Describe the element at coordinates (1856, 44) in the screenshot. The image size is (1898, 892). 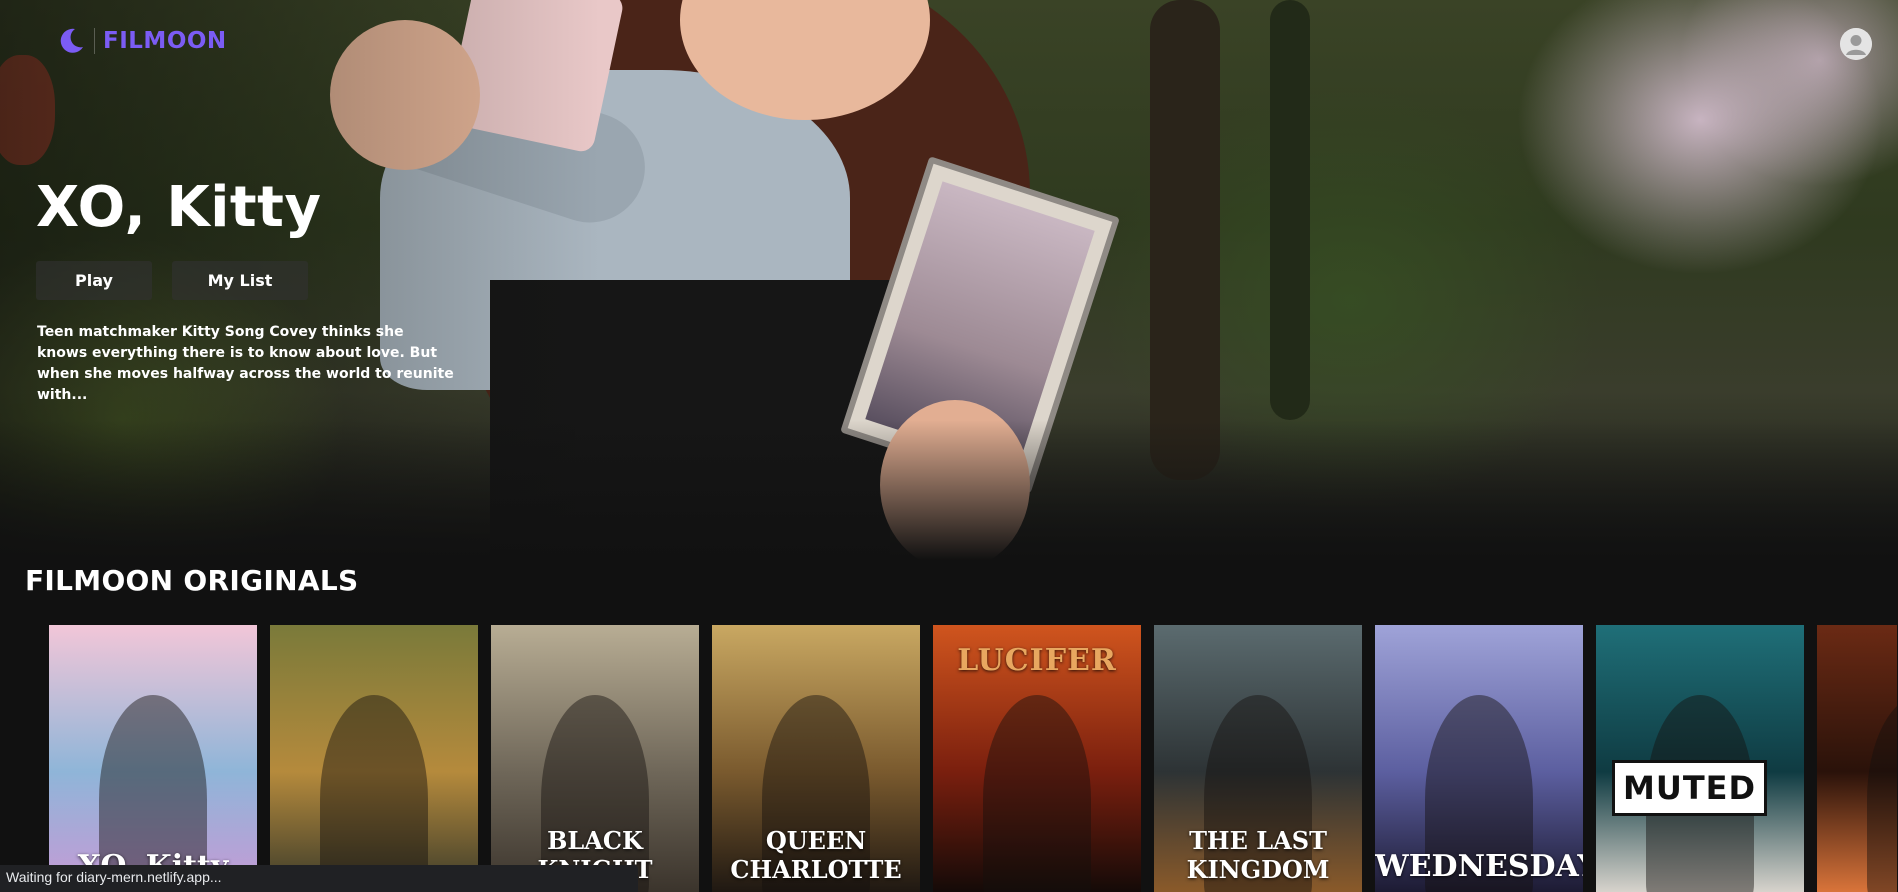
I see `user-avatar-icon` at that location.